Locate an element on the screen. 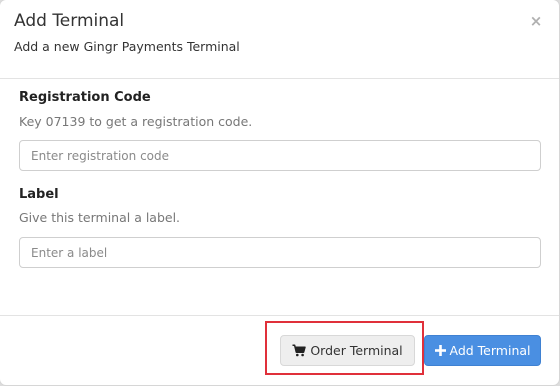 The image size is (560, 386). terminal-label-input is located at coordinates (280, 252).